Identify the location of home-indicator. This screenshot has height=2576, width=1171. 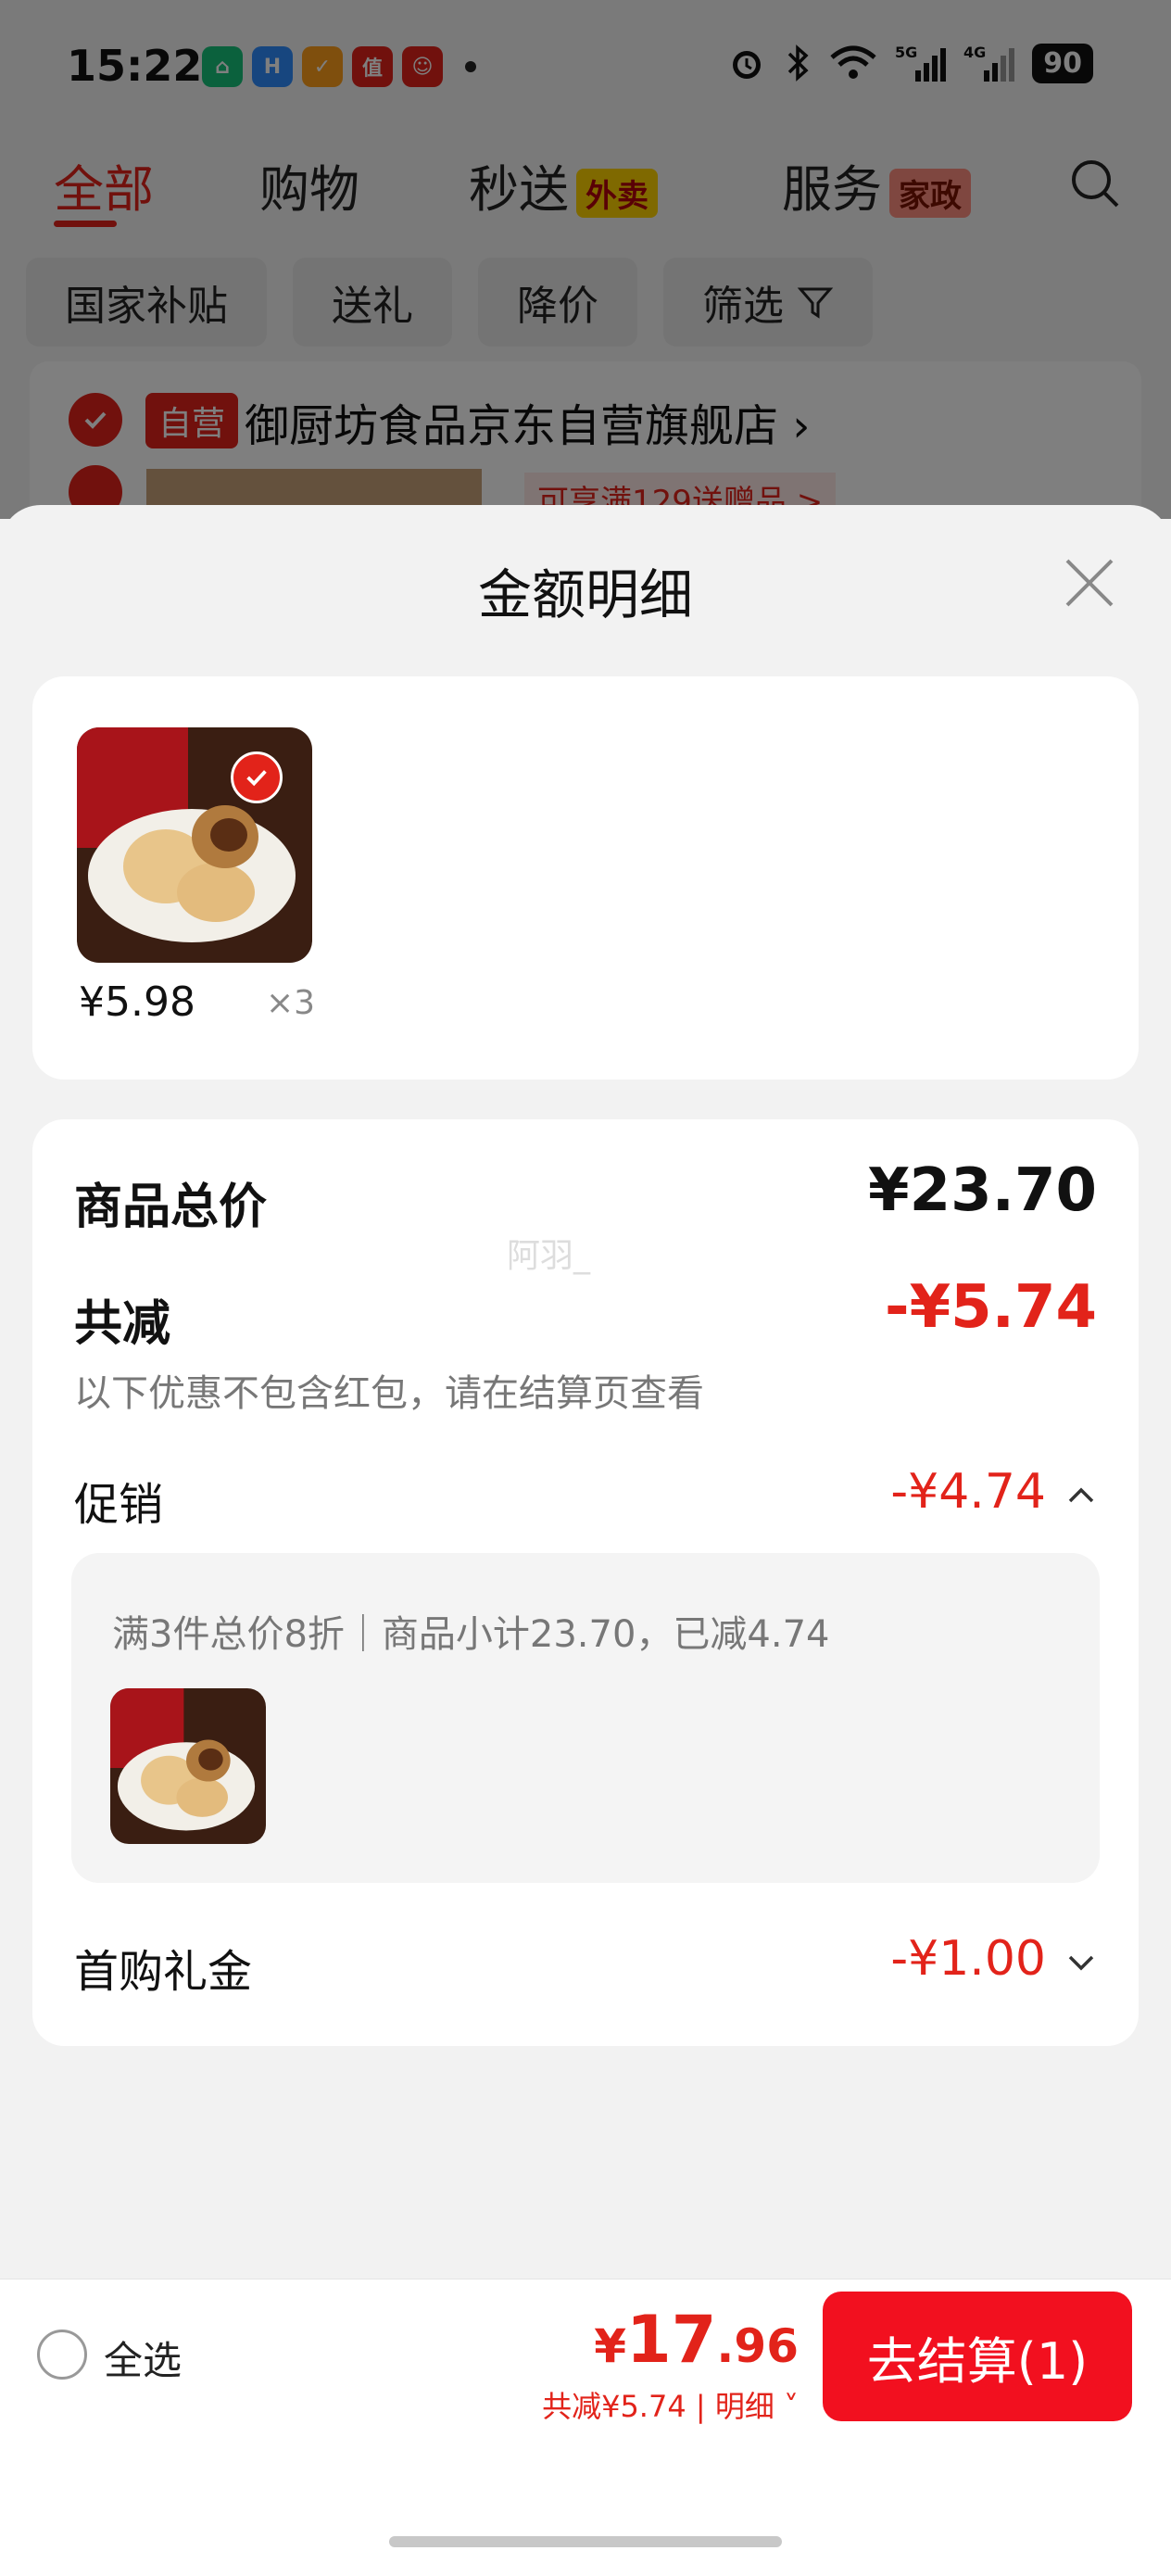
(585, 2541).